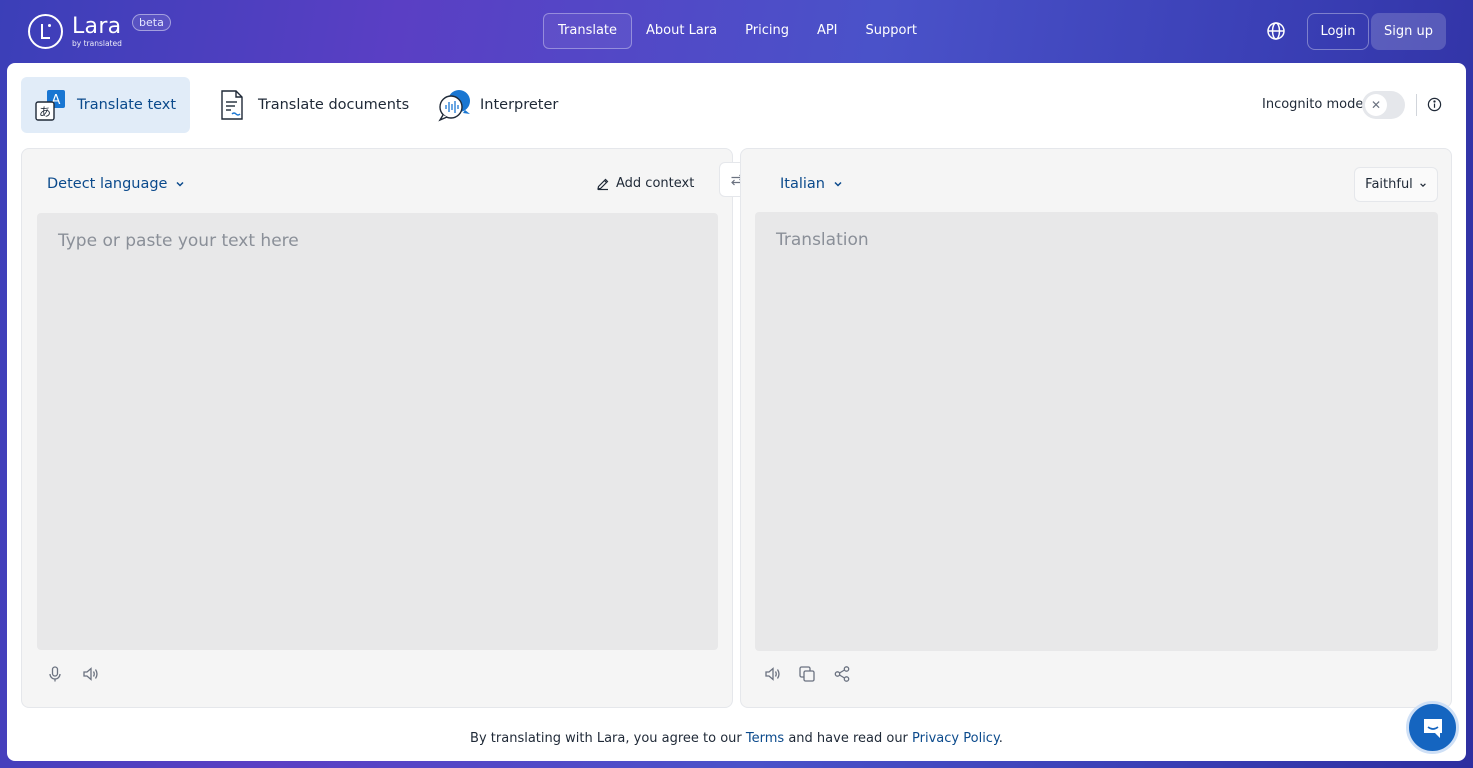 This screenshot has width=1473, height=768. I want to click on add-context-button: Add context, so click(645, 183).